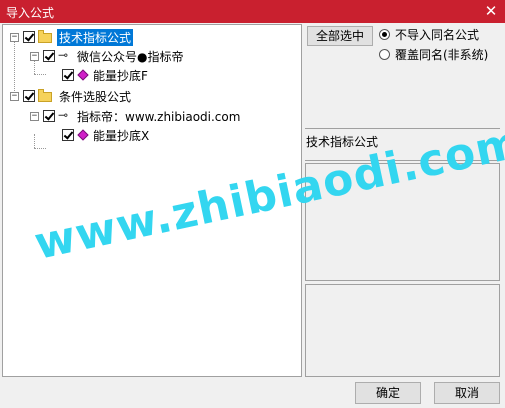 The width and height of the screenshot is (505, 408). What do you see at coordinates (95, 37) in the screenshot?
I see `tree-node-label: 技术指标公式` at bounding box center [95, 37].